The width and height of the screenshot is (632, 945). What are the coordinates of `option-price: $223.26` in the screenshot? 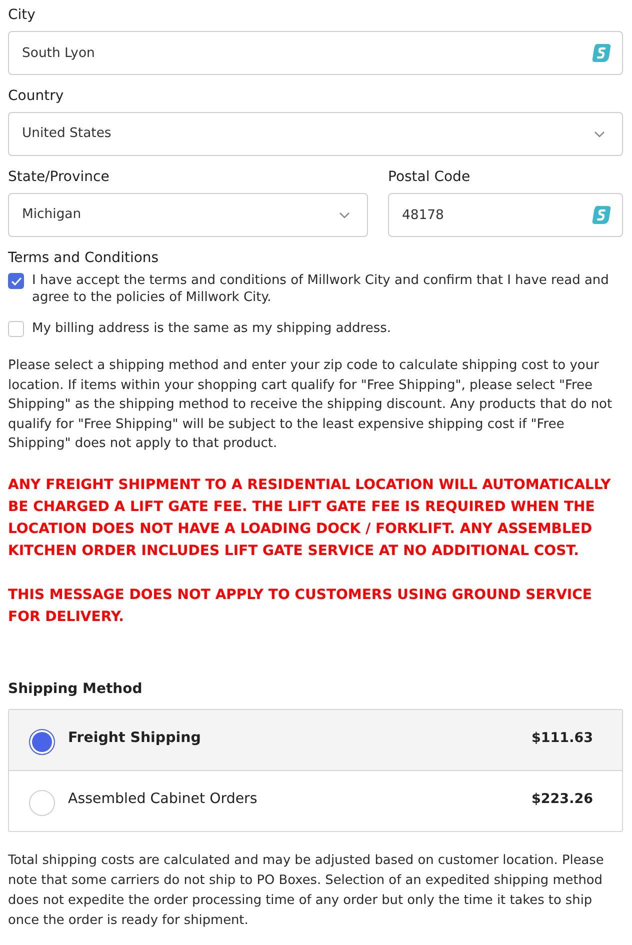 It's located at (562, 800).